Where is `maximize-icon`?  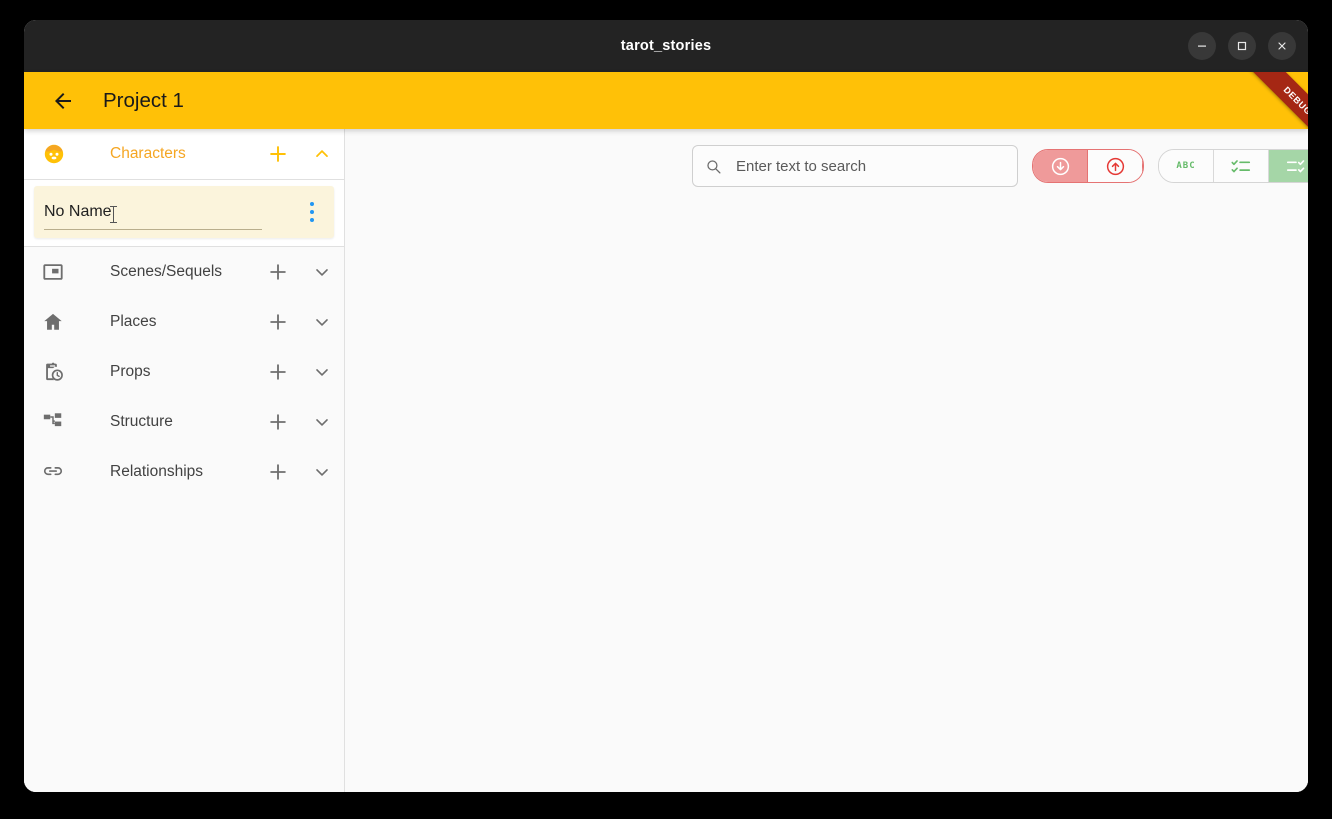 maximize-icon is located at coordinates (1242, 46).